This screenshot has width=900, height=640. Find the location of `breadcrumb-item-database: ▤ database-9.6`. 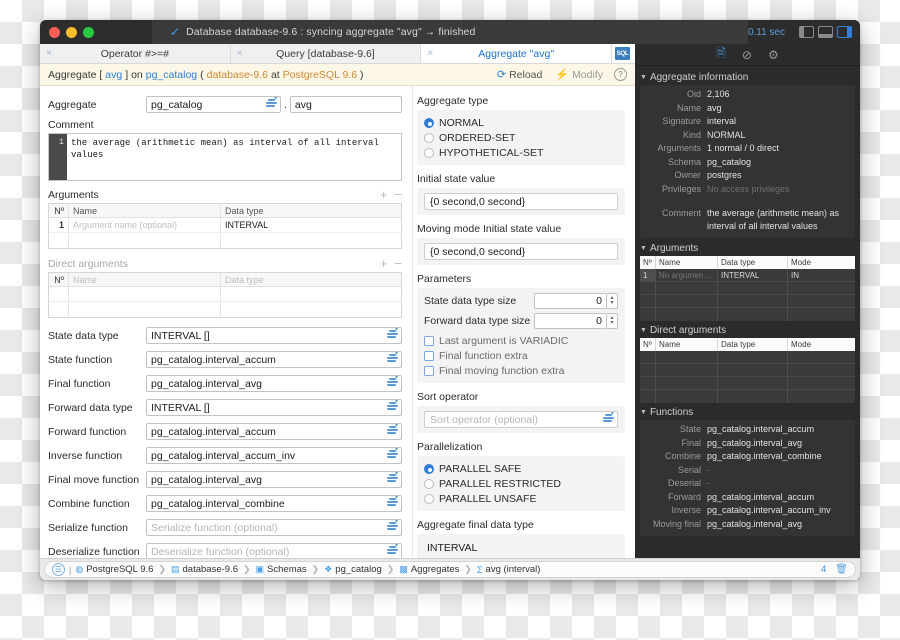

breadcrumb-item-database: ▤ database-9.6 is located at coordinates (204, 569).